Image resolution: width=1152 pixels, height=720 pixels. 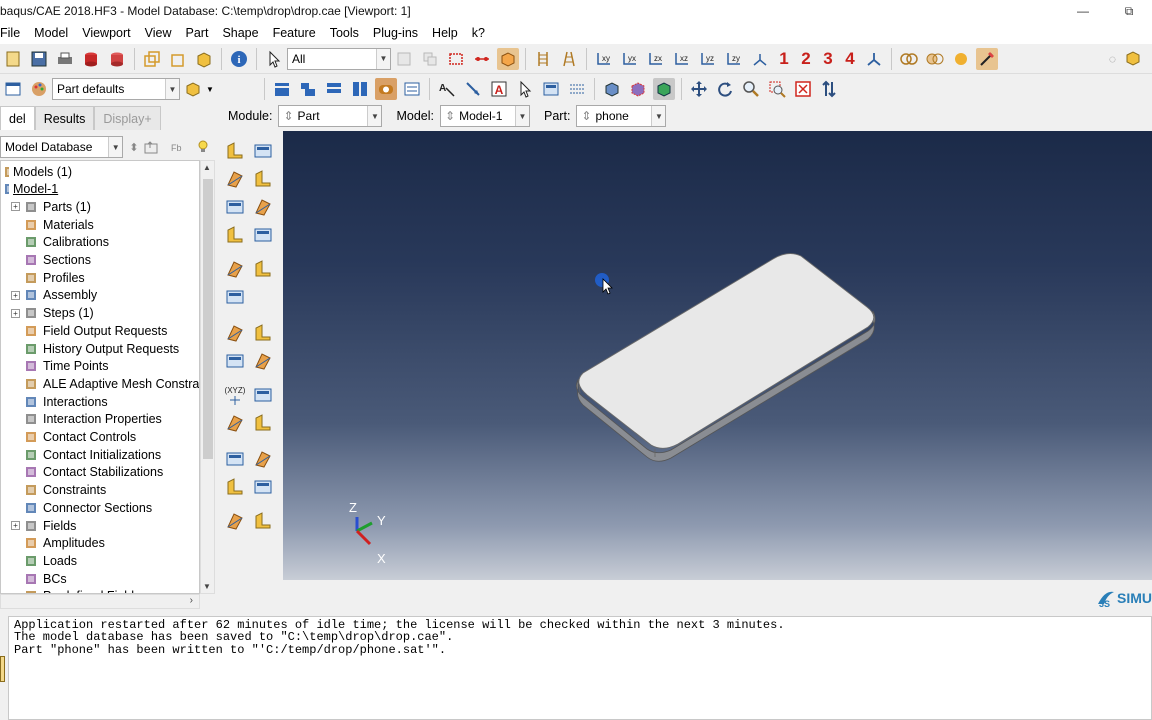 I want to click on tree-item: +Time Points, so click(x=60, y=366).